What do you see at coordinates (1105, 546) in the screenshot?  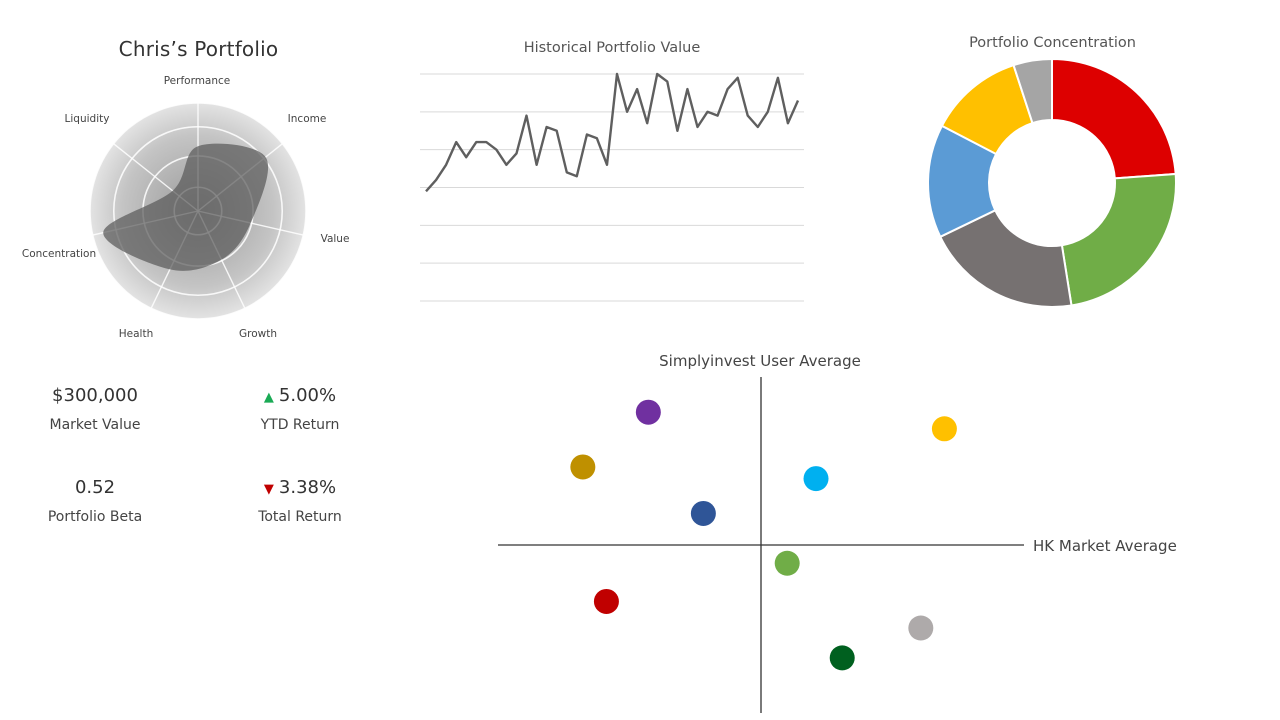 I see `scatter-x-axis-label: HK Market Average` at bounding box center [1105, 546].